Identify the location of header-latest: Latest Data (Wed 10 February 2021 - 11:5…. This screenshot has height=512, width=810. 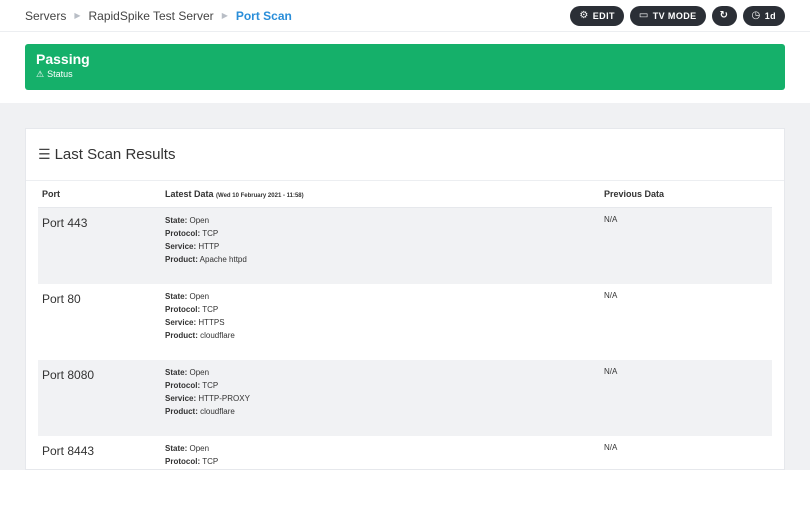
(384, 194).